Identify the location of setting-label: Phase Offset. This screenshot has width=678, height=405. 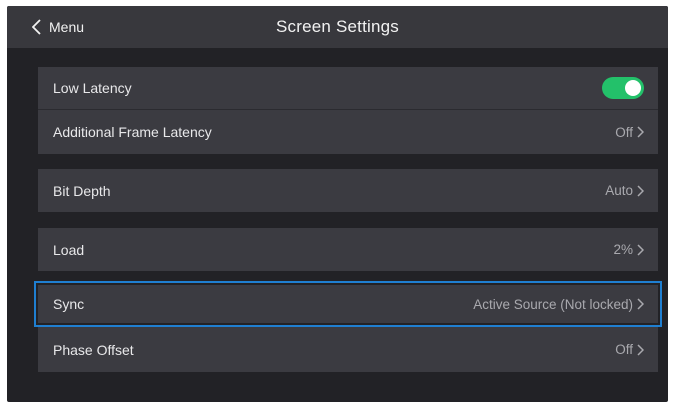
(93, 349).